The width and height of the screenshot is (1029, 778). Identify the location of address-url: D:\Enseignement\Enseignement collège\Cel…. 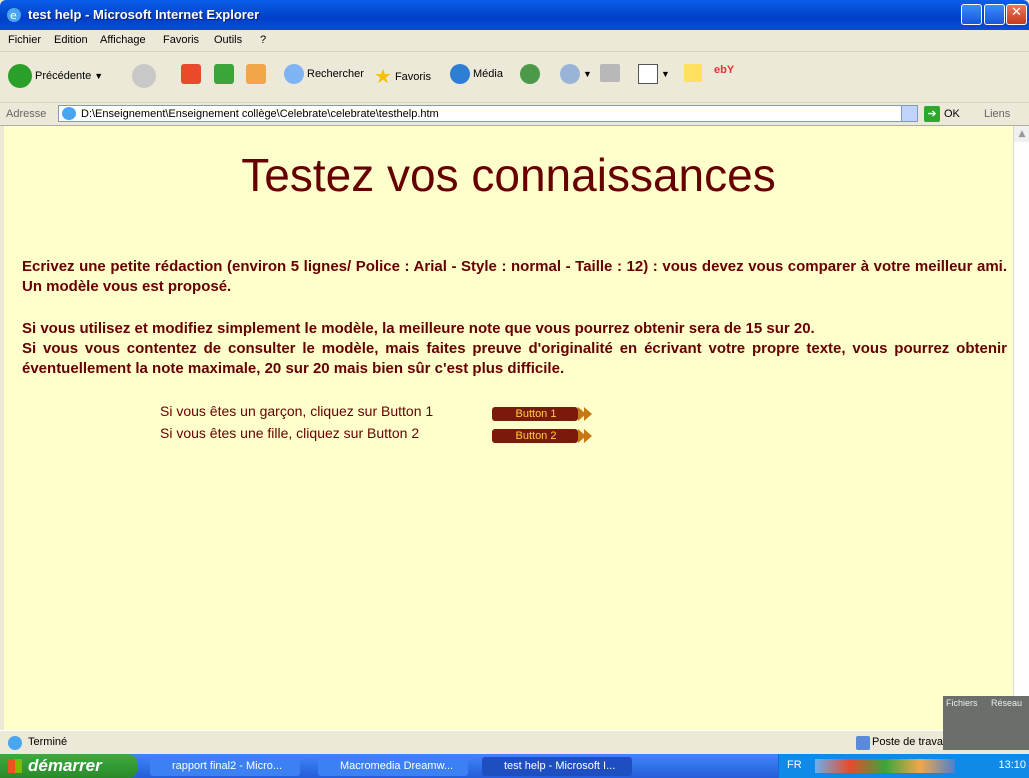
(260, 114).